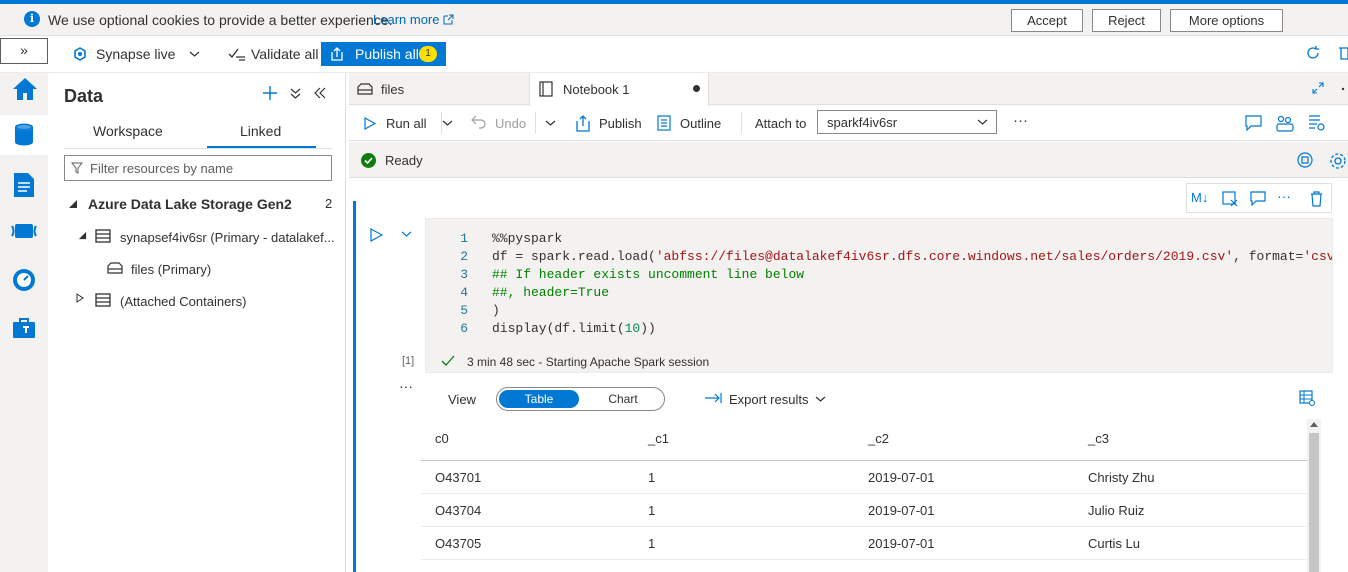  What do you see at coordinates (574, 328) in the screenshot?
I see `code-text: display(df.limit(10))` at bounding box center [574, 328].